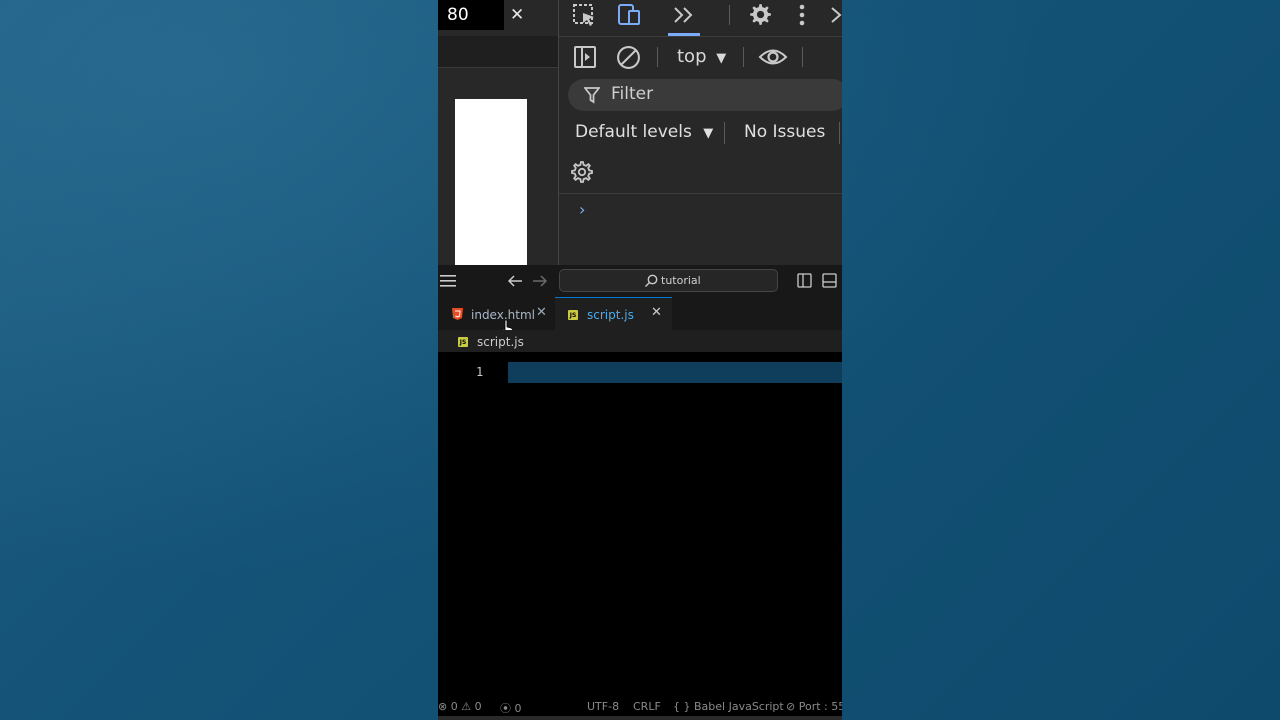  What do you see at coordinates (443, 706) in the screenshot?
I see `error-icon: ⊗` at bounding box center [443, 706].